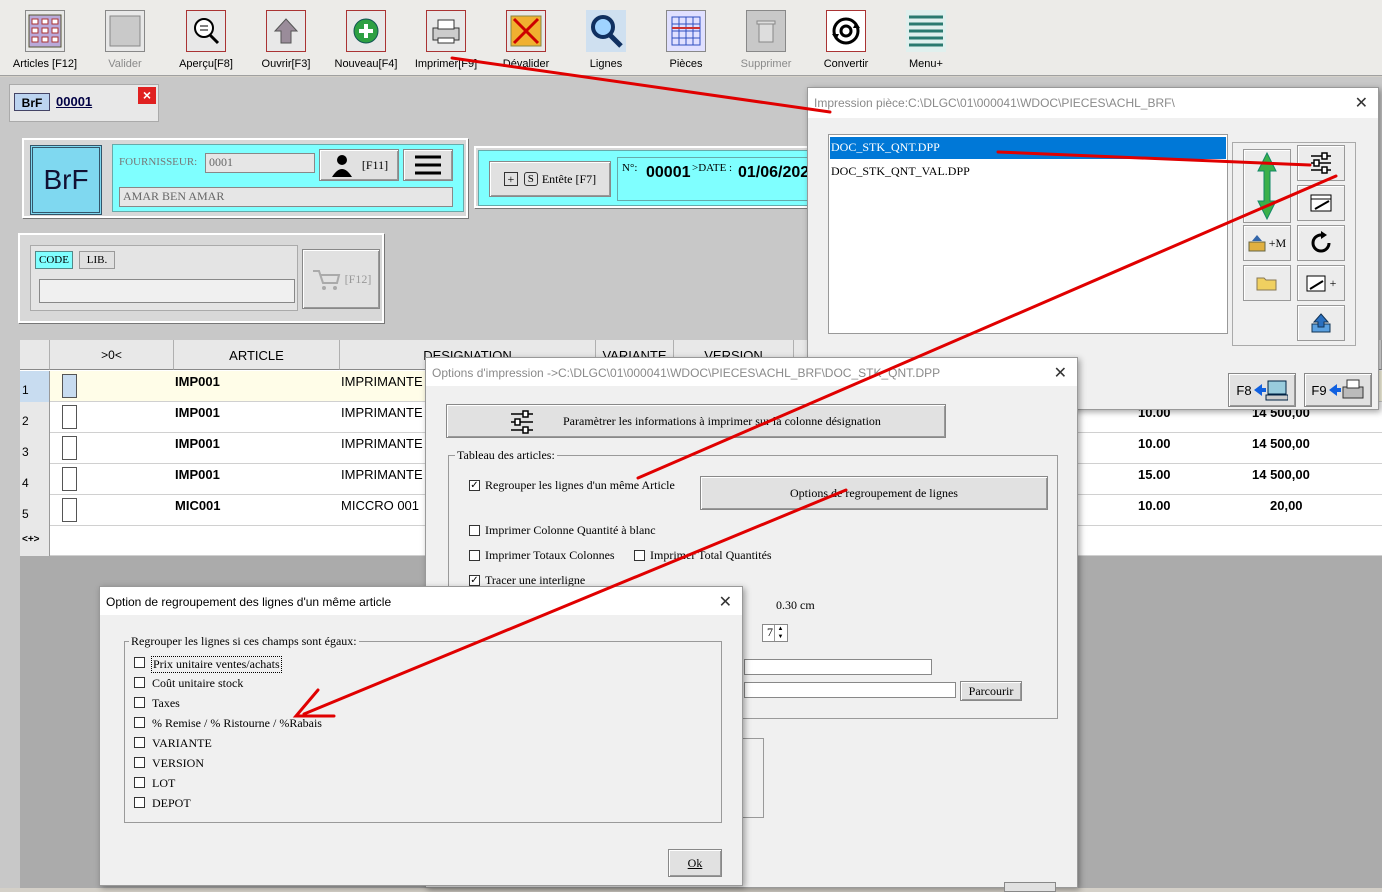 The height and width of the screenshot is (892, 1382). Describe the element at coordinates (74, 101) in the screenshot. I see `doc-number-link: 00001` at that location.